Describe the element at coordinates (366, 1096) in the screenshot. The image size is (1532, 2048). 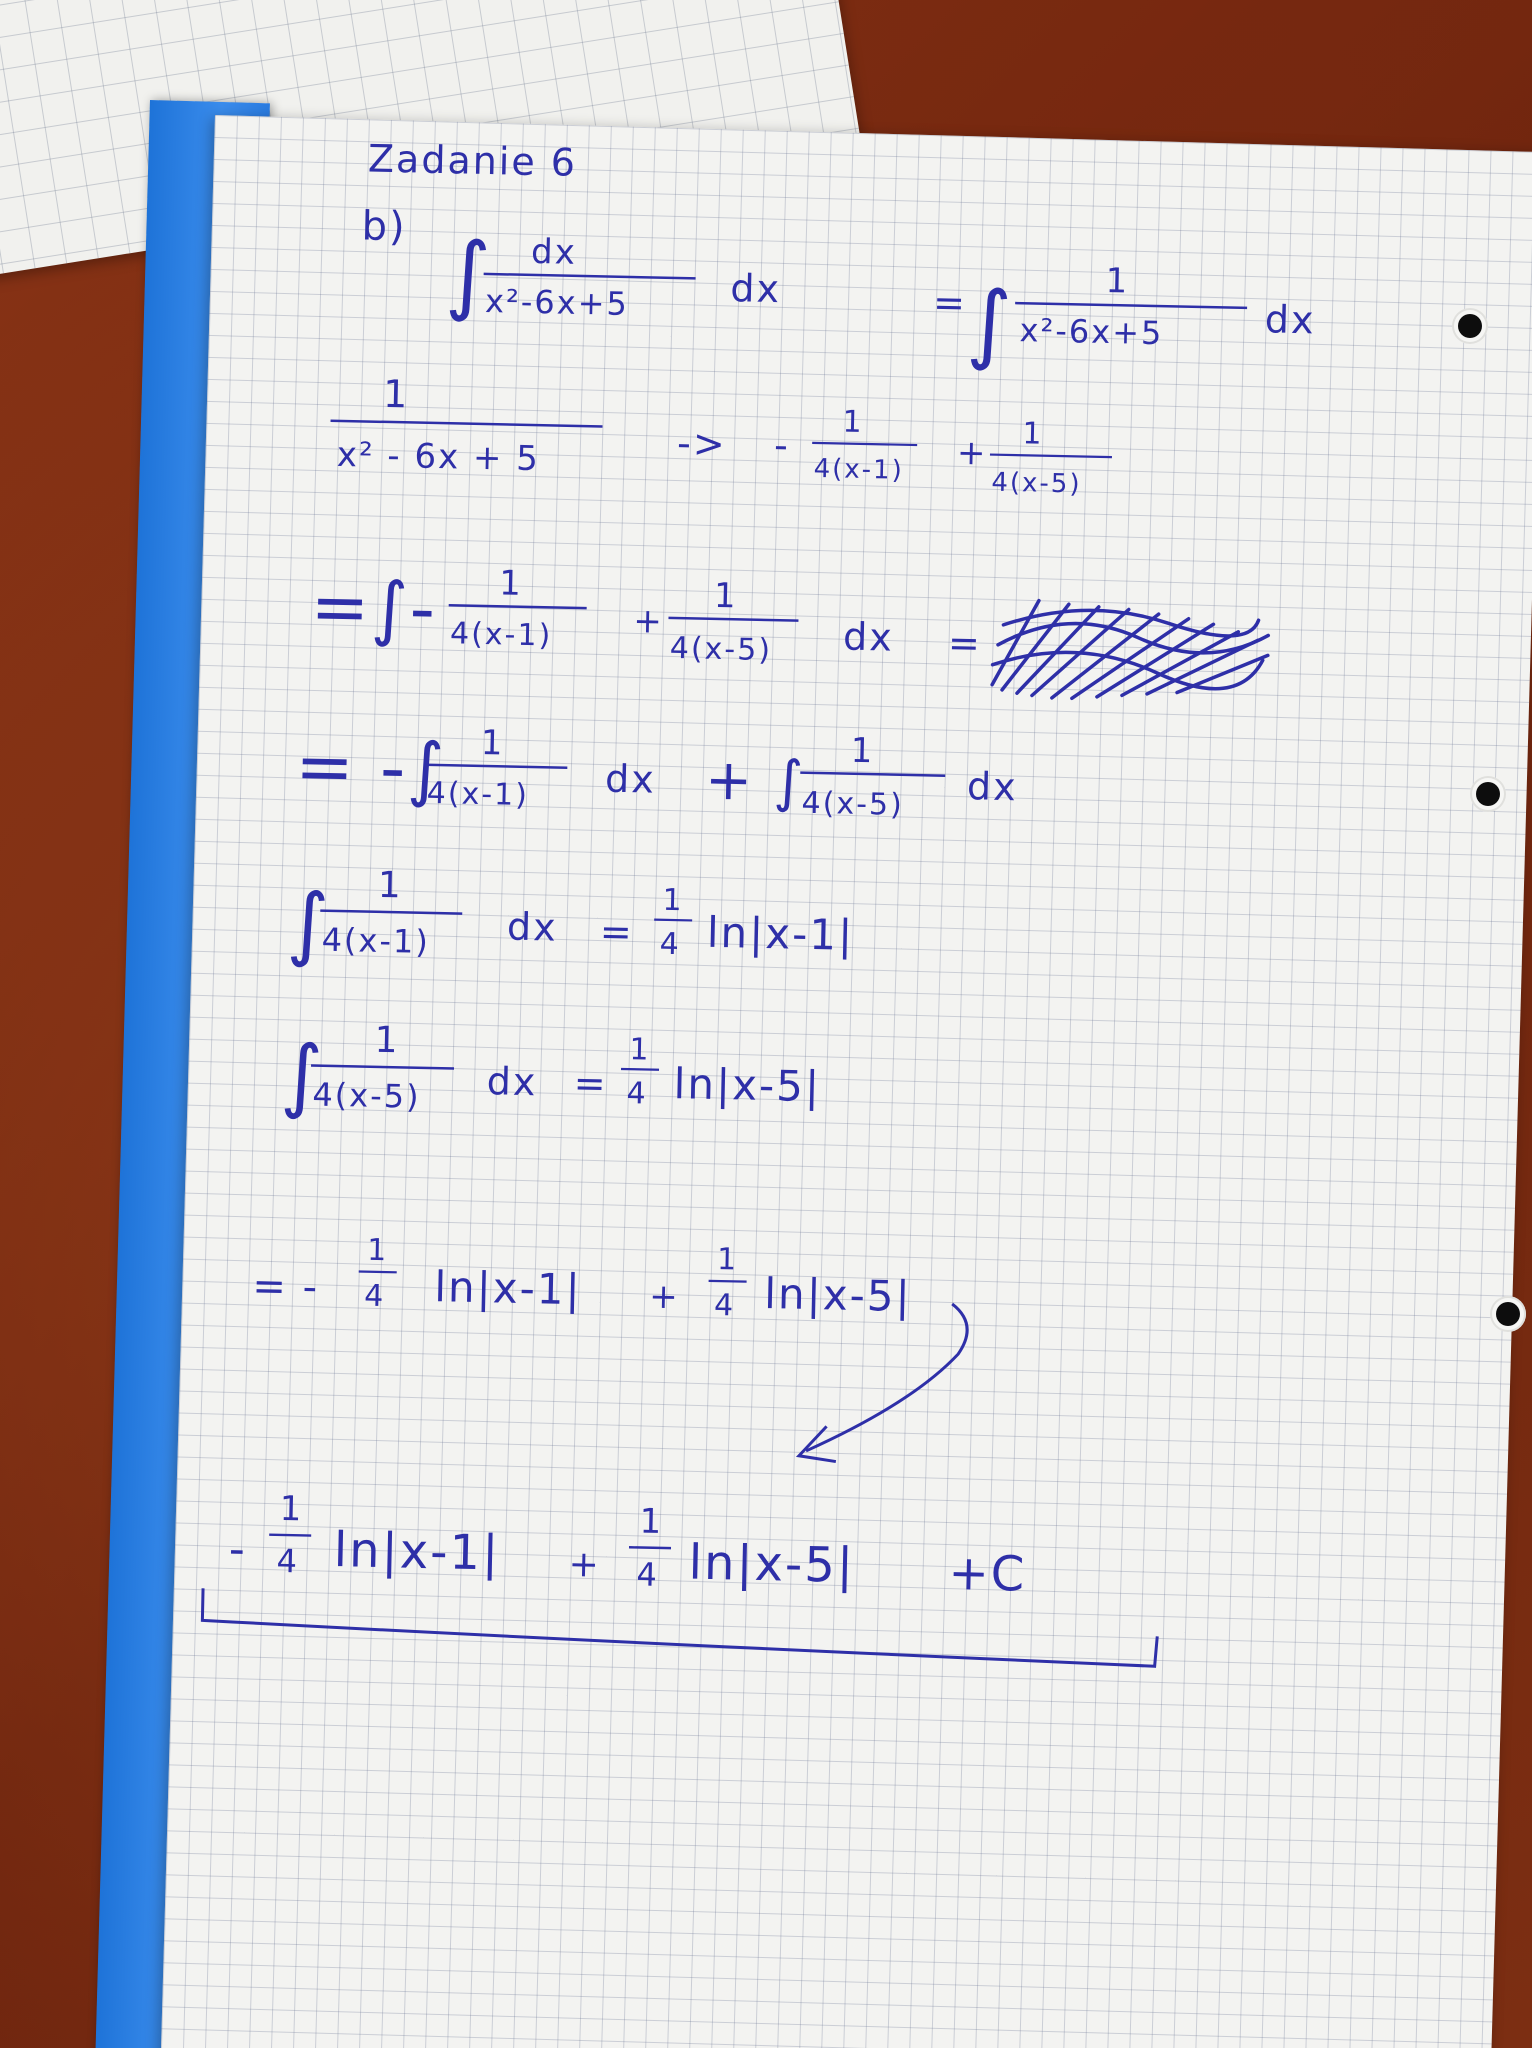
I see `fraction-denominator: 4(x-5)` at that location.